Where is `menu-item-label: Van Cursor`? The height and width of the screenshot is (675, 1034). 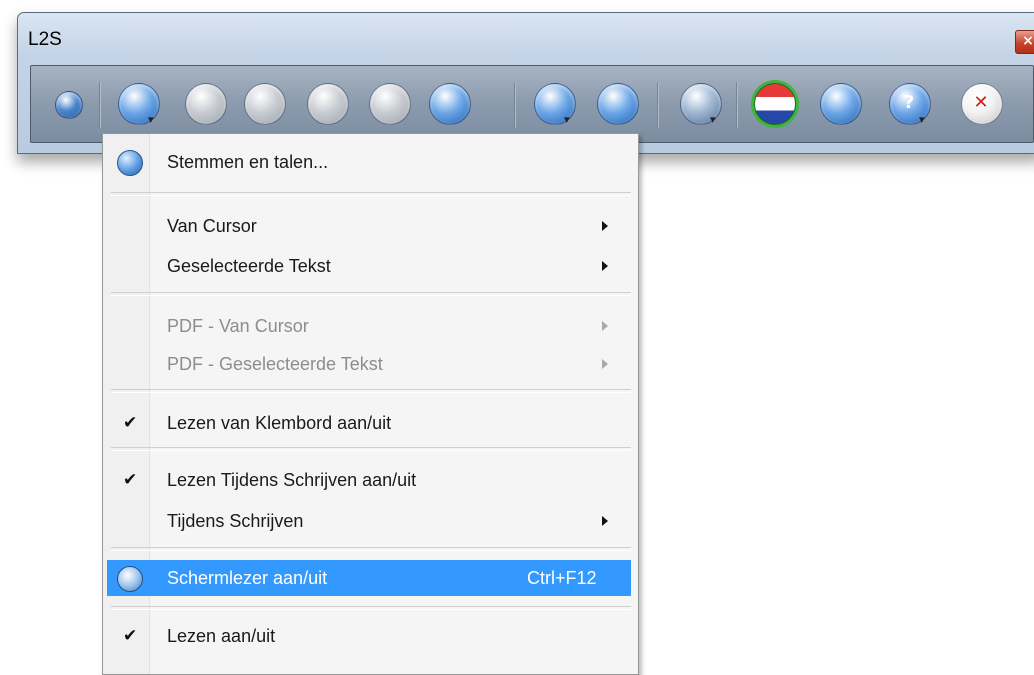 menu-item-label: Van Cursor is located at coordinates (212, 226).